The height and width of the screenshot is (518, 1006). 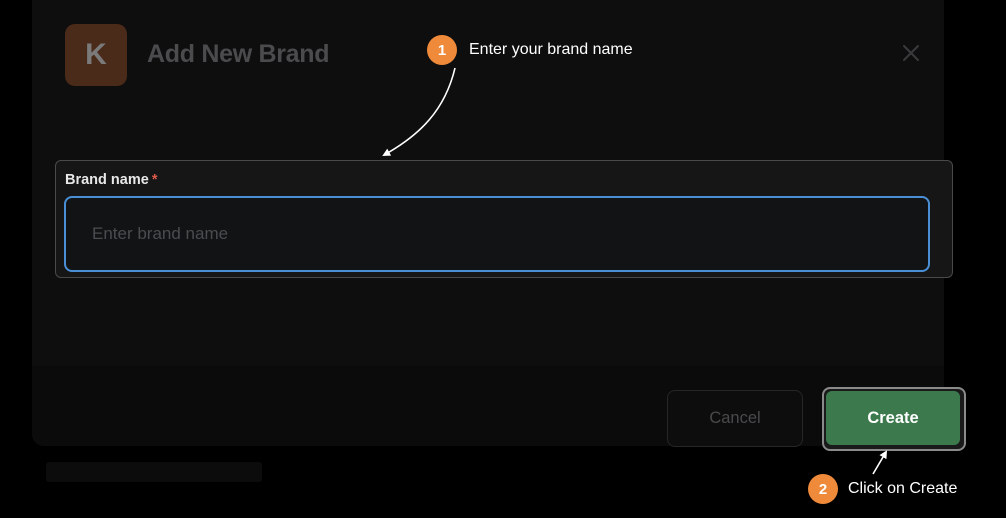 What do you see at coordinates (107, 180) in the screenshot?
I see `brand-name-label-text: Brand name` at bounding box center [107, 180].